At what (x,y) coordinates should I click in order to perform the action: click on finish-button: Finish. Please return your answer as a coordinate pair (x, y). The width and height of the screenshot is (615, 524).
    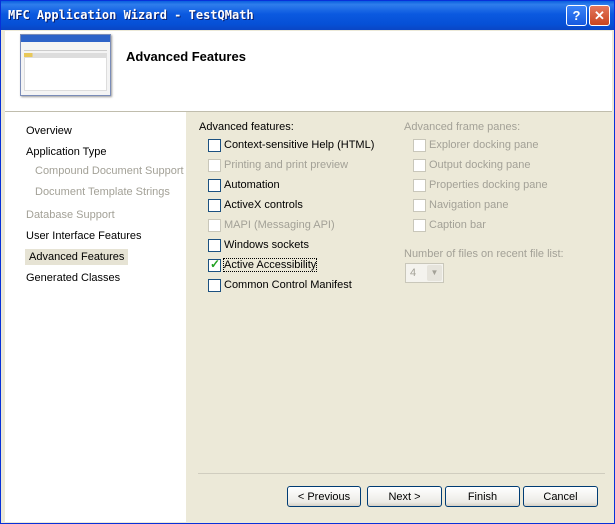
    Looking at the image, I should click on (482, 496).